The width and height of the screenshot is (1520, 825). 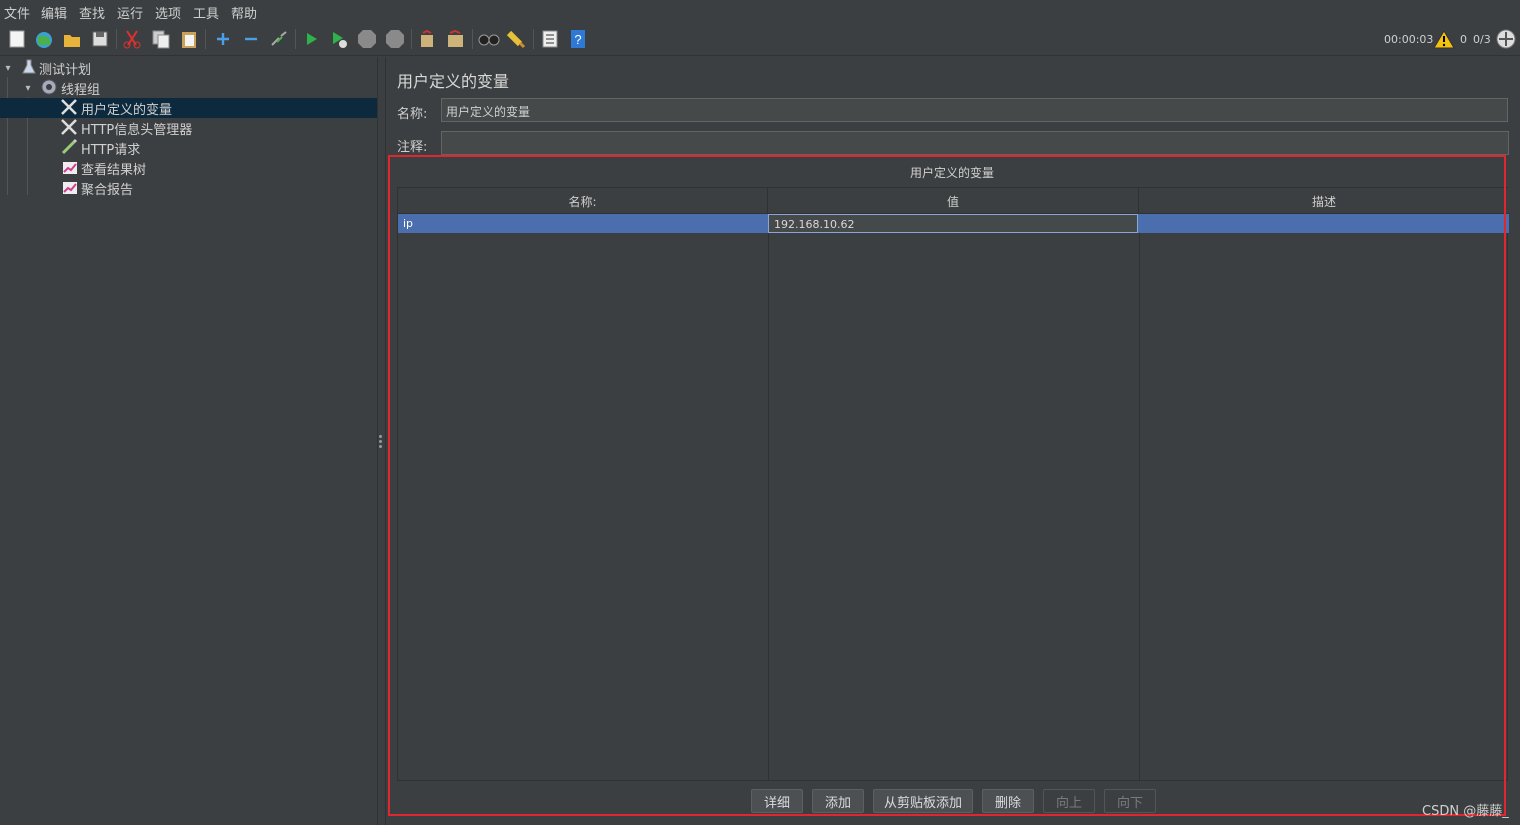 What do you see at coordinates (1324, 201) in the screenshot?
I see `column-header-description: 描述` at bounding box center [1324, 201].